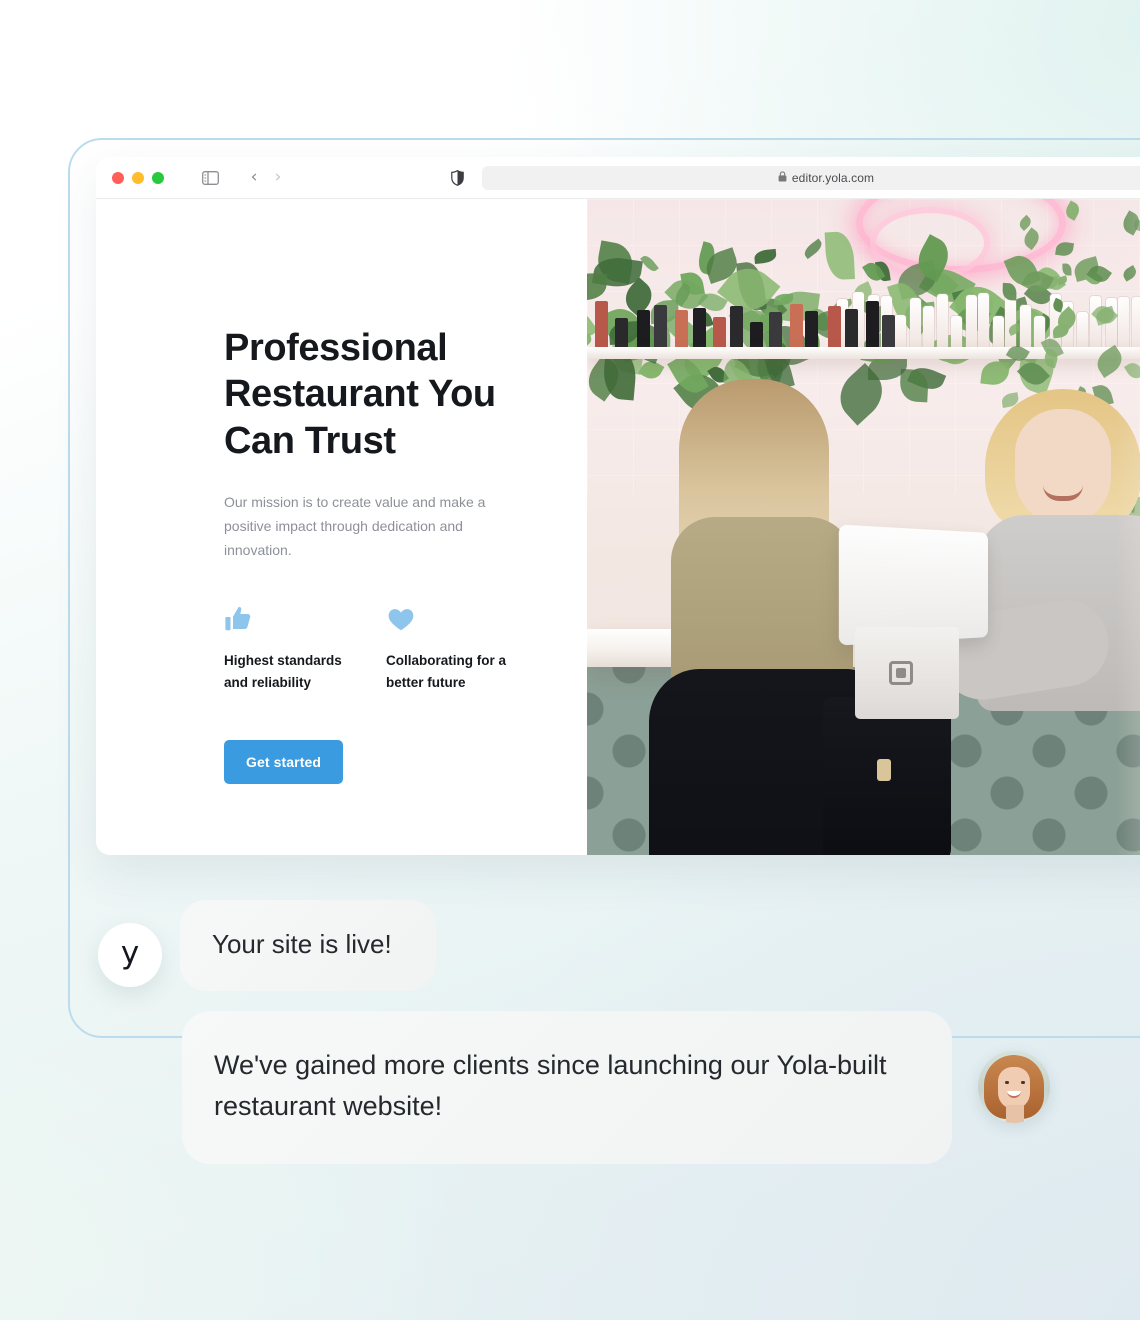 The width and height of the screenshot is (1140, 1320). What do you see at coordinates (467, 619) in the screenshot?
I see `heart-icon` at bounding box center [467, 619].